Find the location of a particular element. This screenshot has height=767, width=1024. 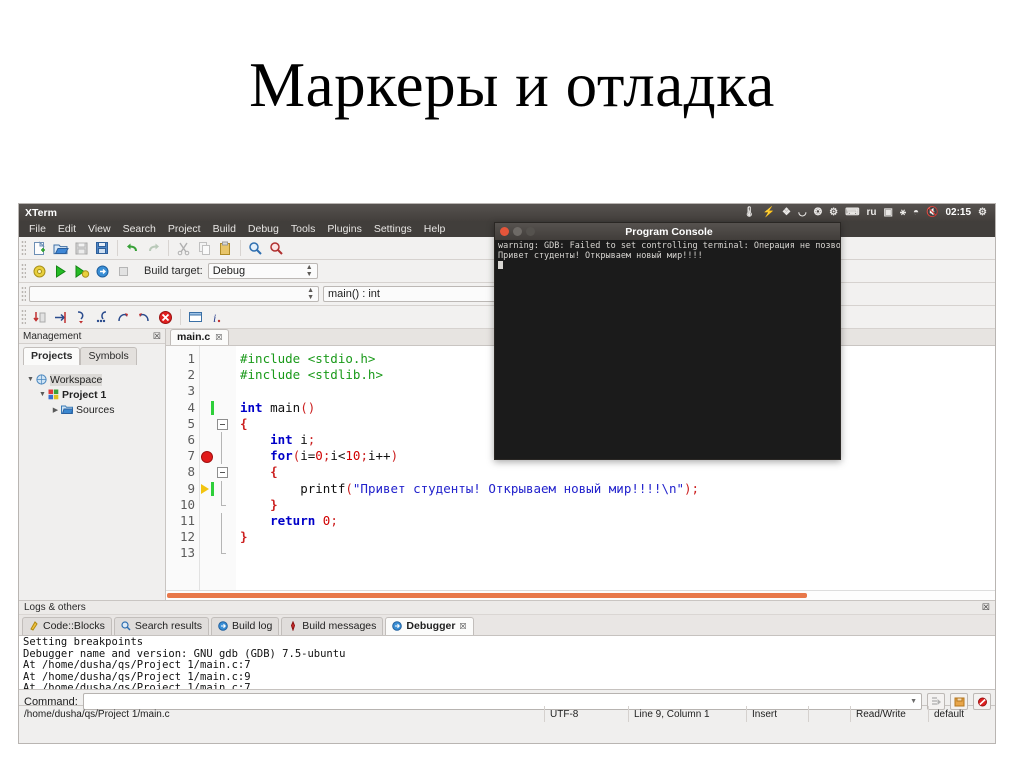

tab-build-messages: Build messages is located at coordinates (332, 626).